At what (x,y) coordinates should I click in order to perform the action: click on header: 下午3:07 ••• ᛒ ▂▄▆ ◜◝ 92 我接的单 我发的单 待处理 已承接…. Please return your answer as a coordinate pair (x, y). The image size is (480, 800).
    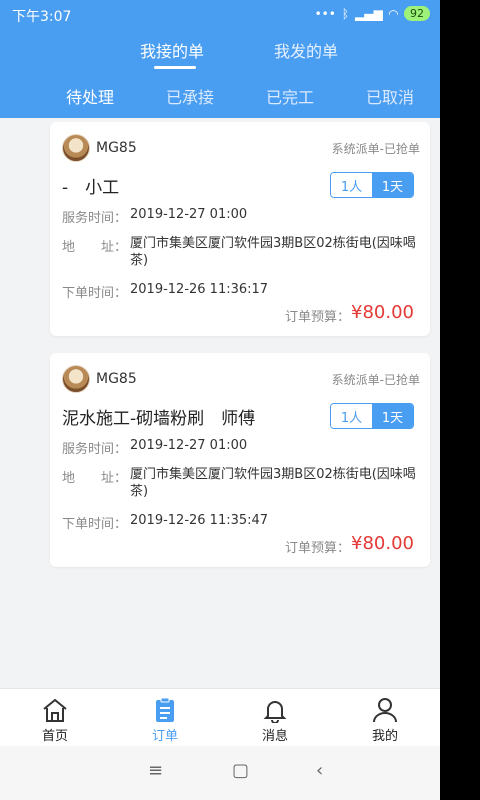
    Looking at the image, I should click on (220, 59).